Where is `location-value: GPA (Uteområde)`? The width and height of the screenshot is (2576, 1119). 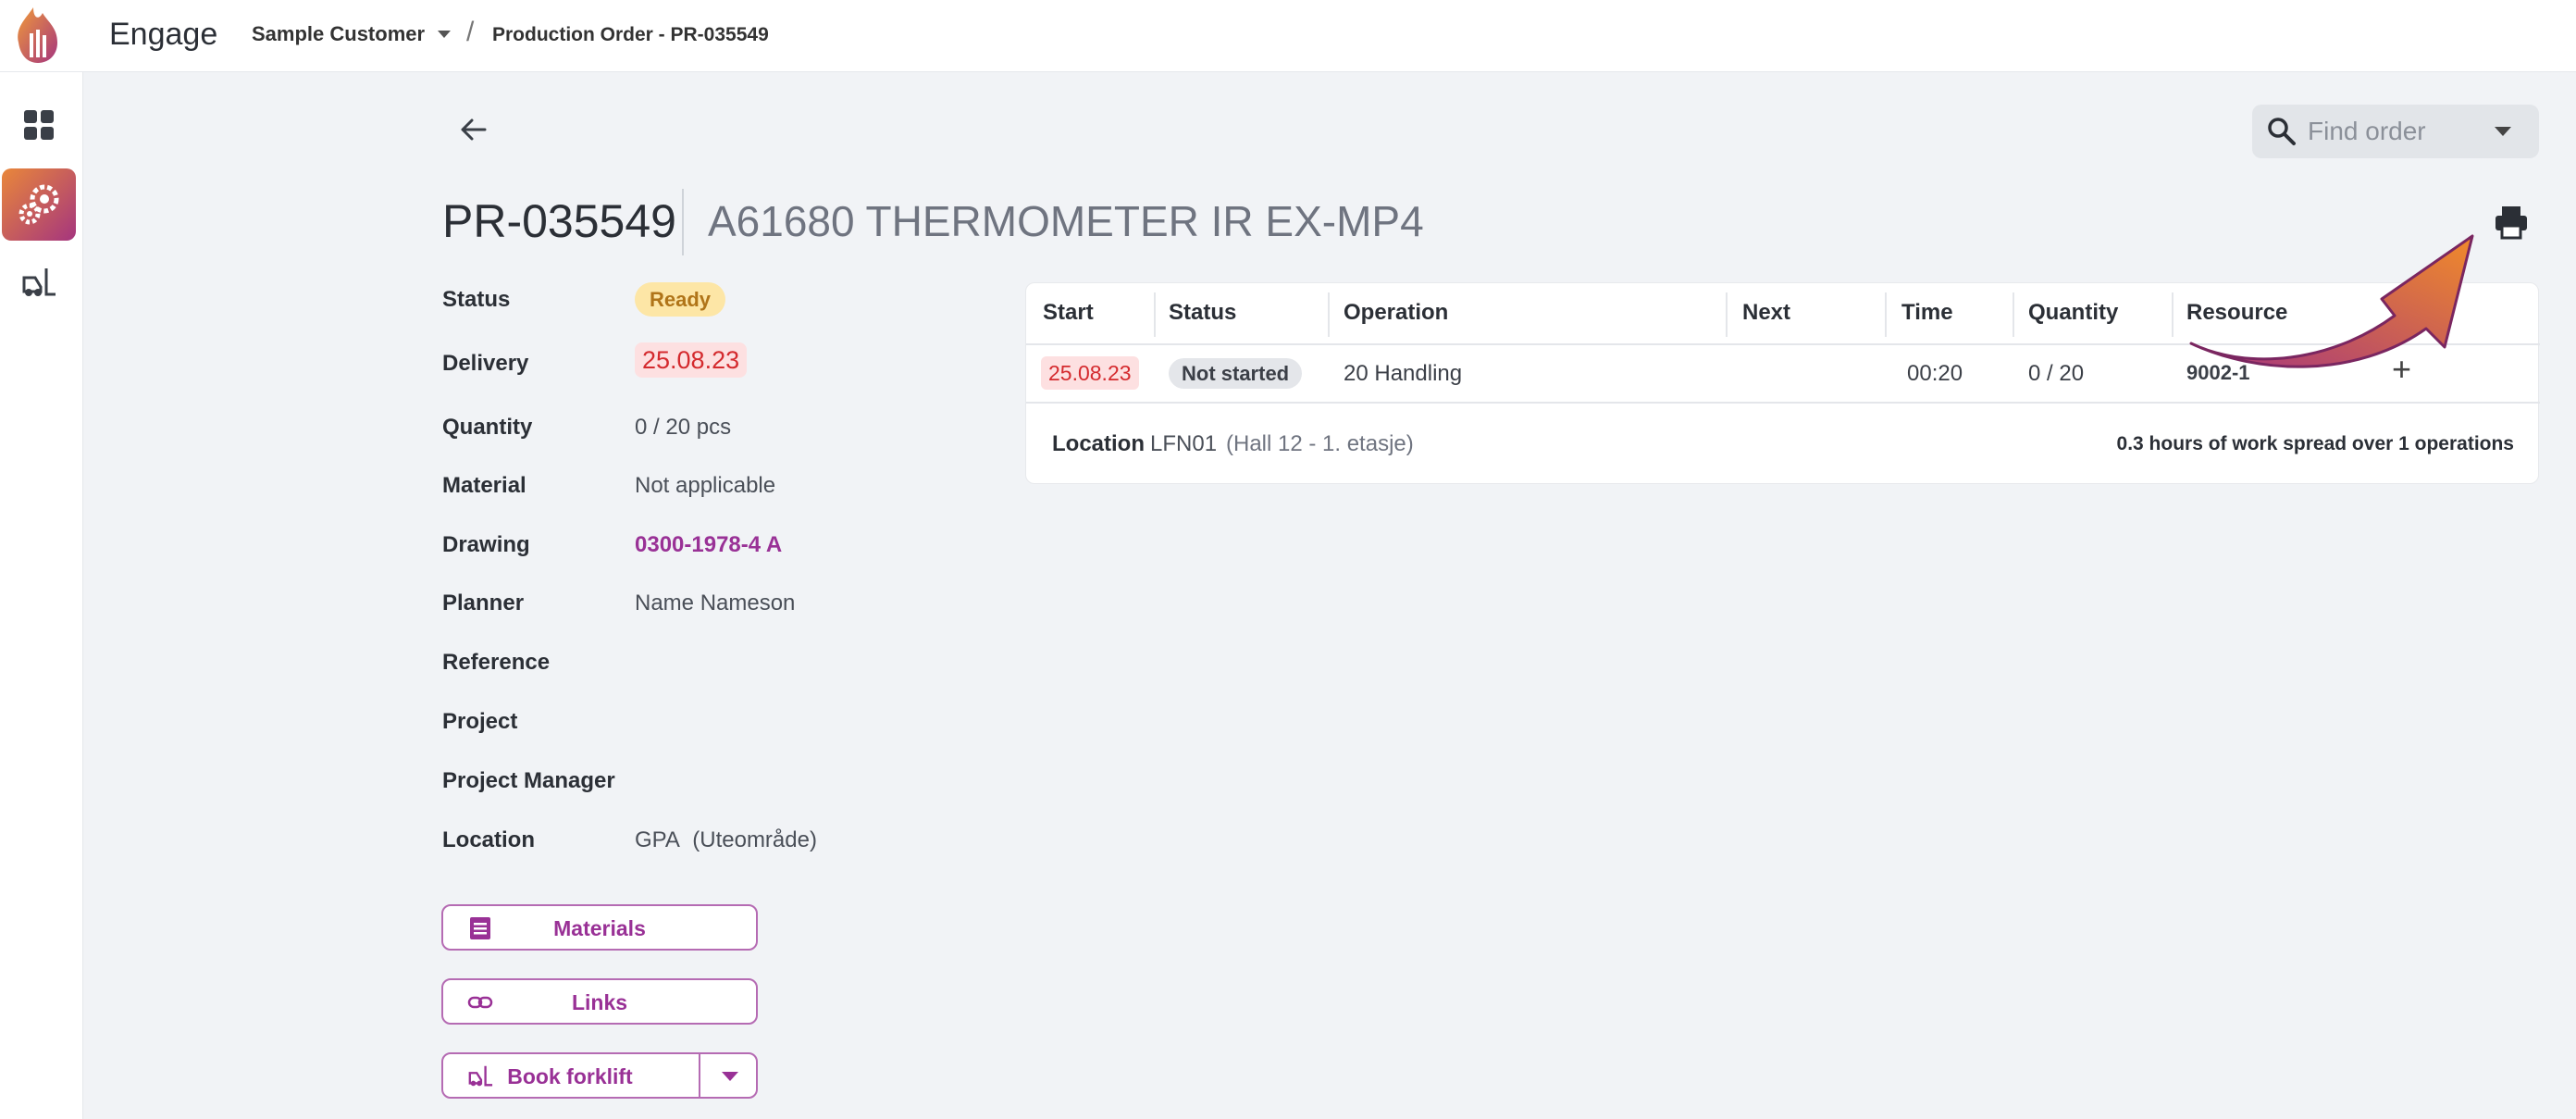
location-value: GPA (Uteområde) is located at coordinates (726, 840).